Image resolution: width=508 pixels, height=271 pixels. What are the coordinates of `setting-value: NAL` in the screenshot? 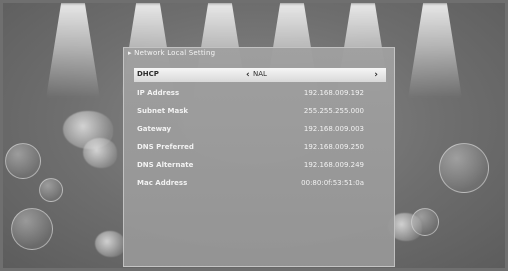 It's located at (260, 74).